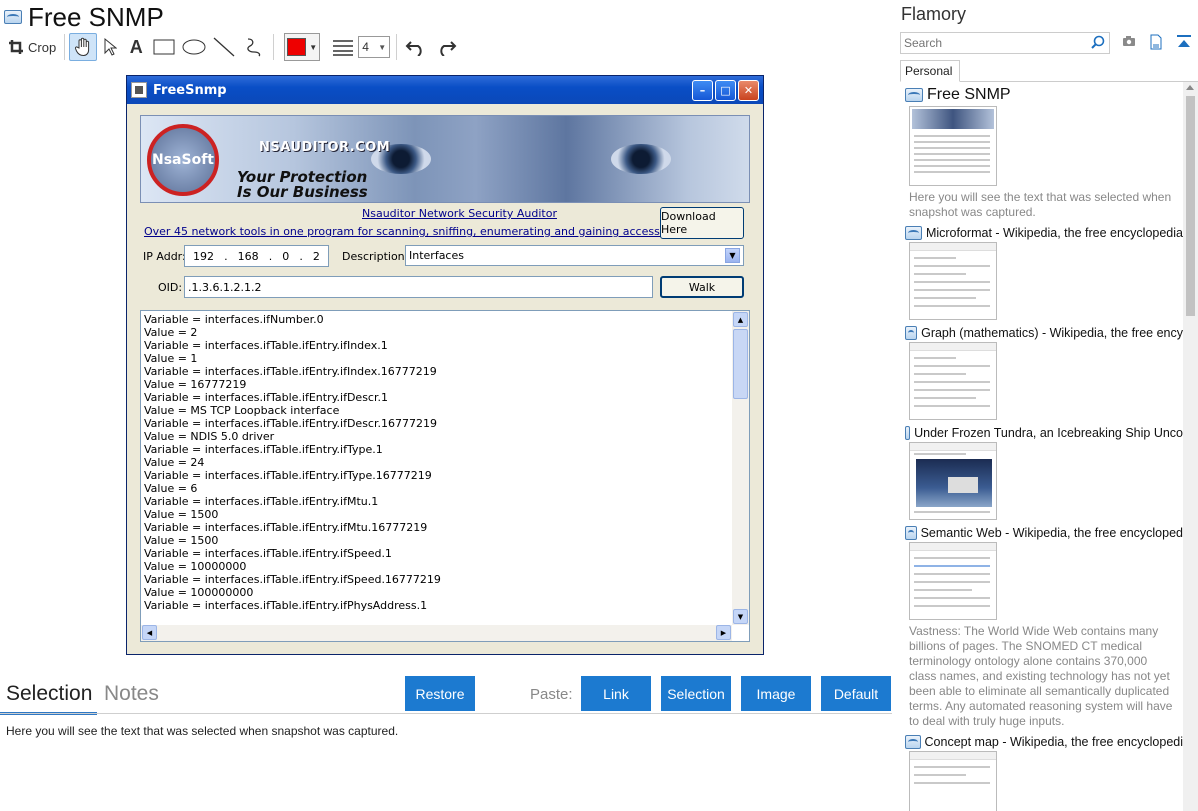  I want to click on flamory-scrollbar, so click(1190, 446).